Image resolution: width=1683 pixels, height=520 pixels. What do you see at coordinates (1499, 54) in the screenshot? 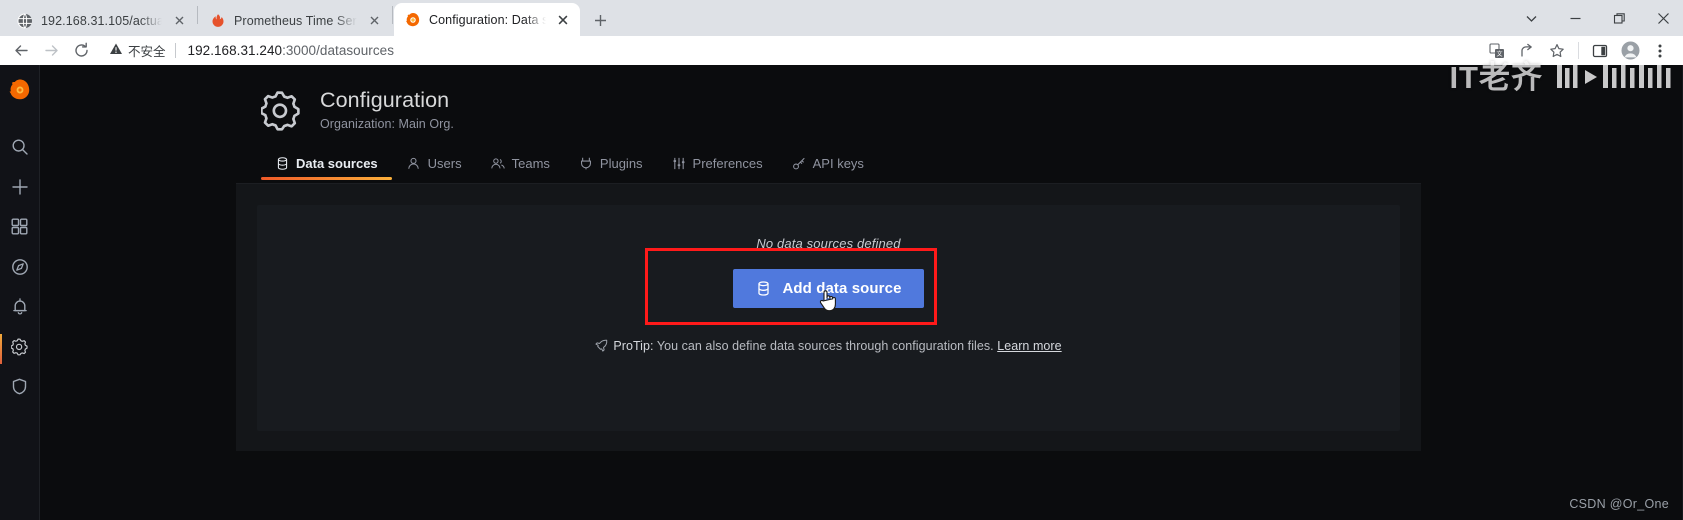
I see `svg-text: 文` at bounding box center [1499, 54].